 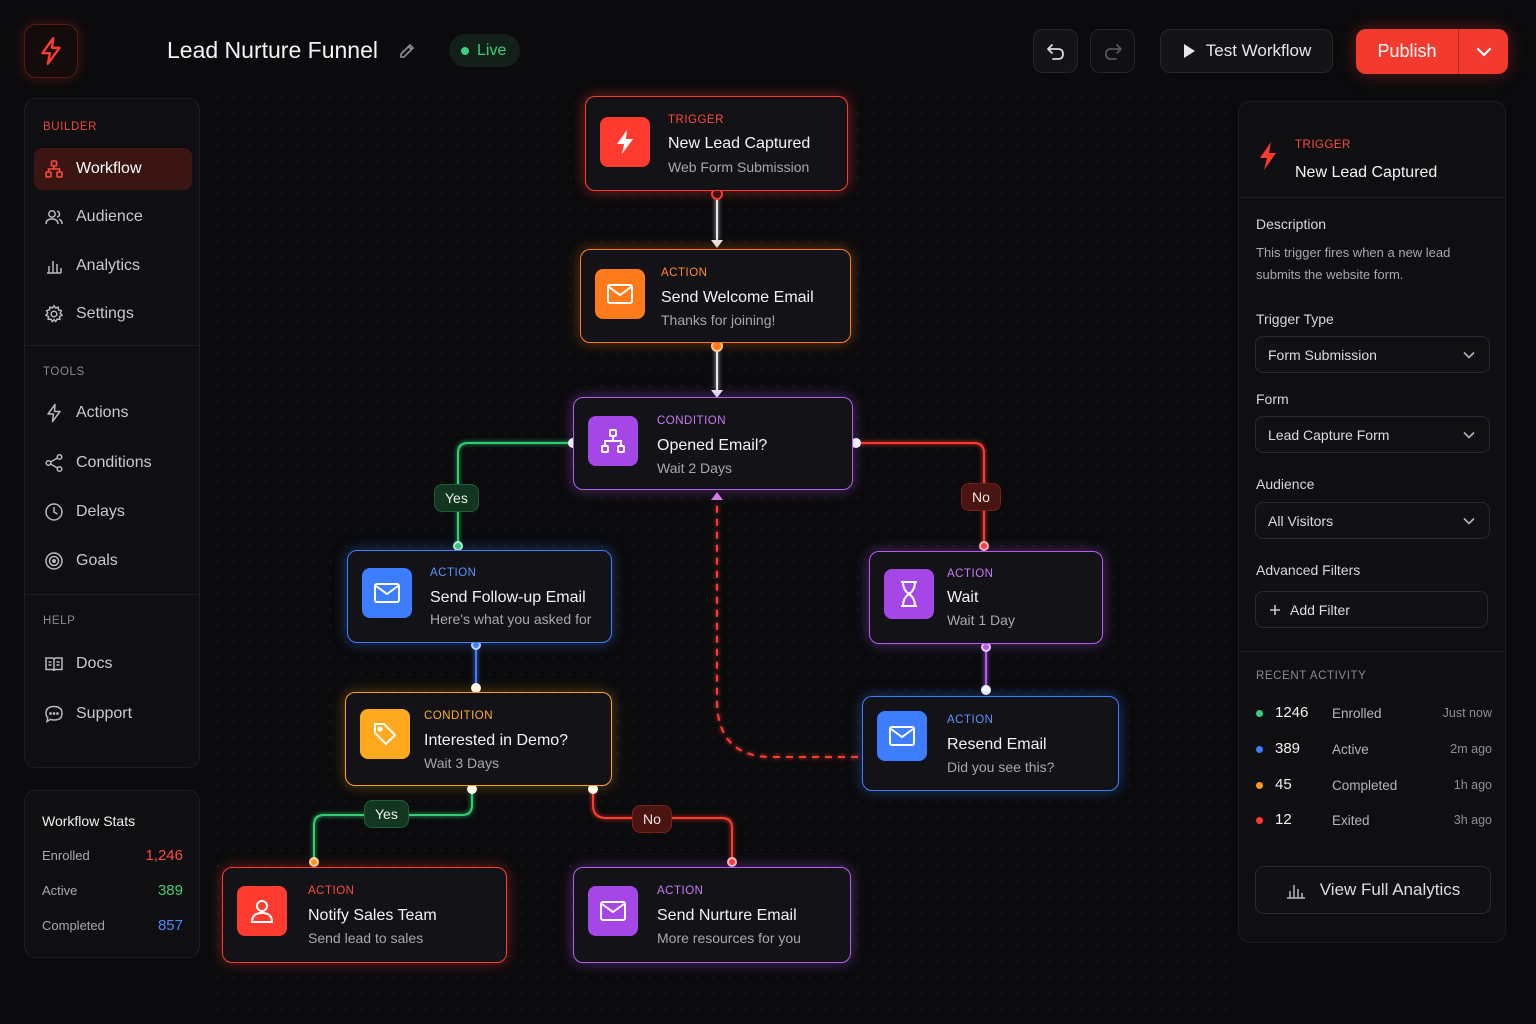 What do you see at coordinates (1283, 784) in the screenshot?
I see `activity-count: 45` at bounding box center [1283, 784].